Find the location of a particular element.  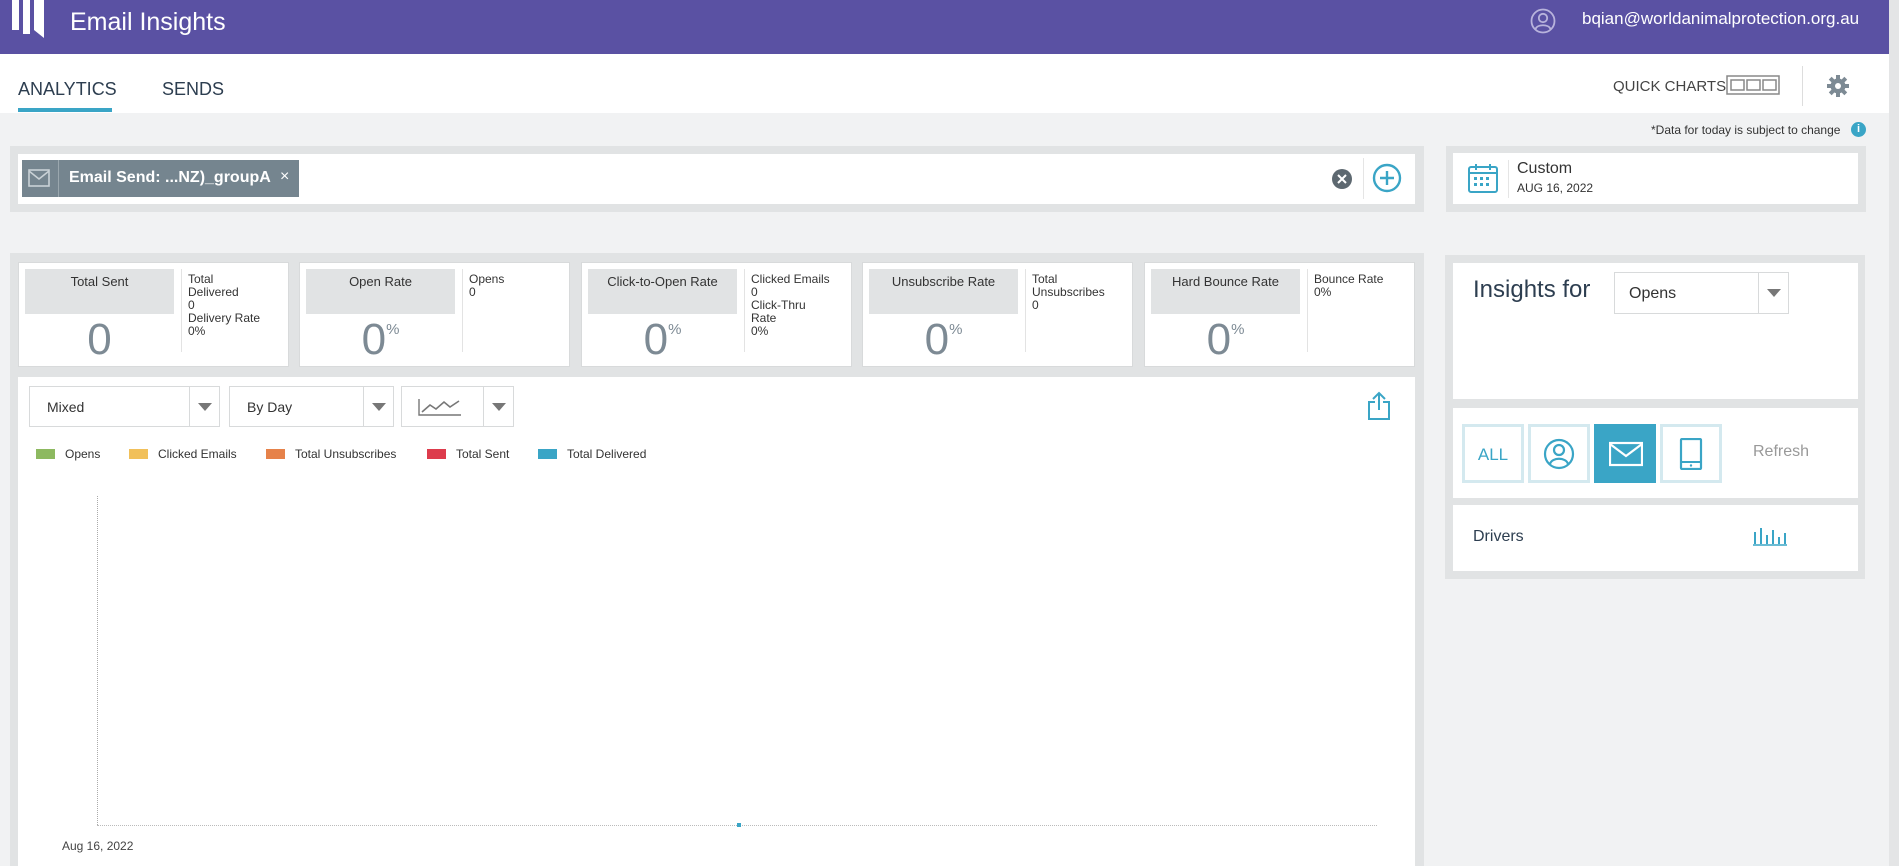

calendar-icon is located at coordinates (1483, 178).